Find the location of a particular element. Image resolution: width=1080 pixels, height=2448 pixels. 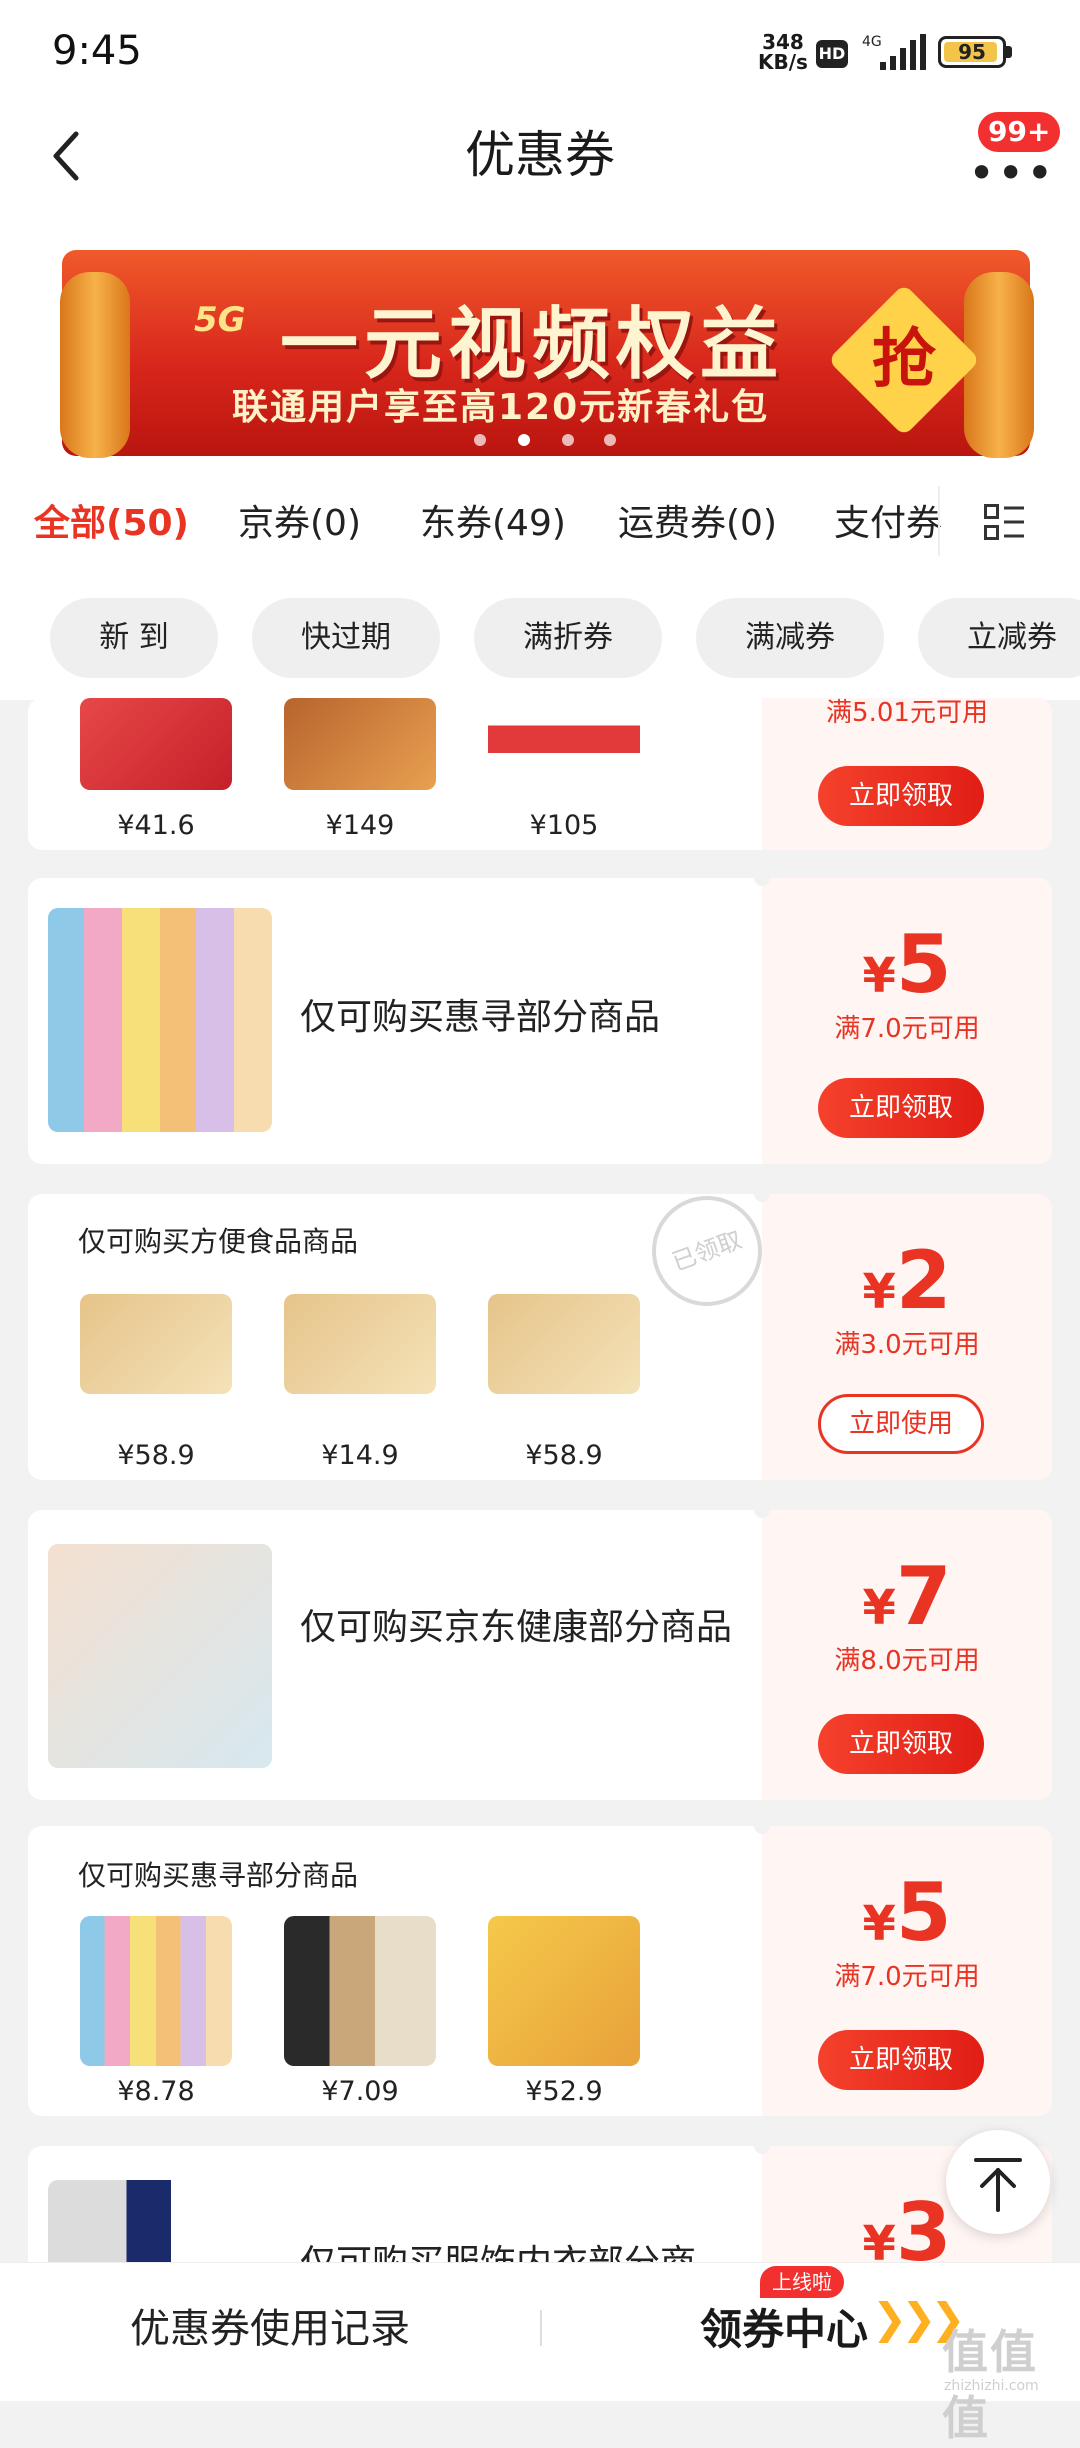

page-title: 优惠券 is located at coordinates (540, 155).